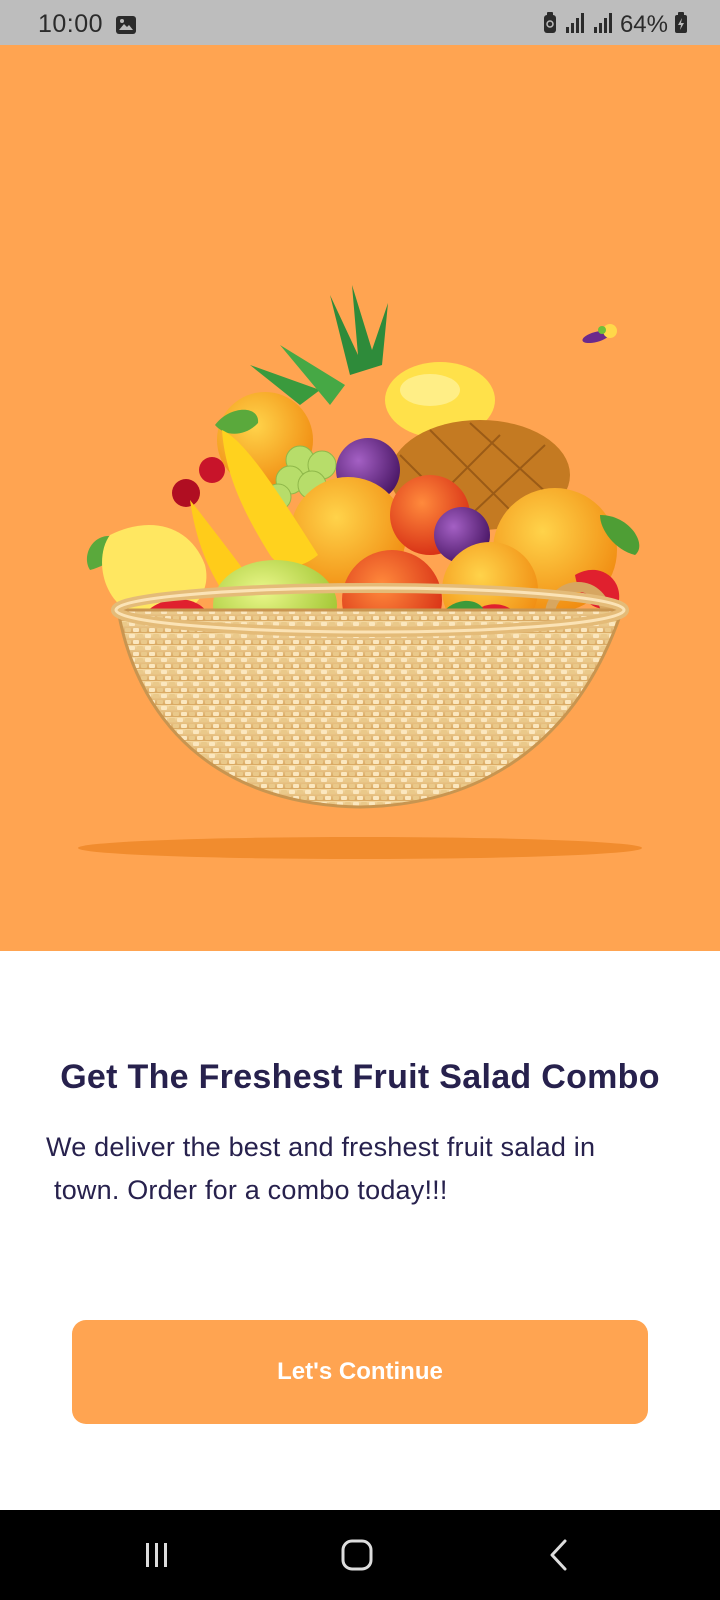  I want to click on status-bar: 10:00 64%, so click(360, 22).